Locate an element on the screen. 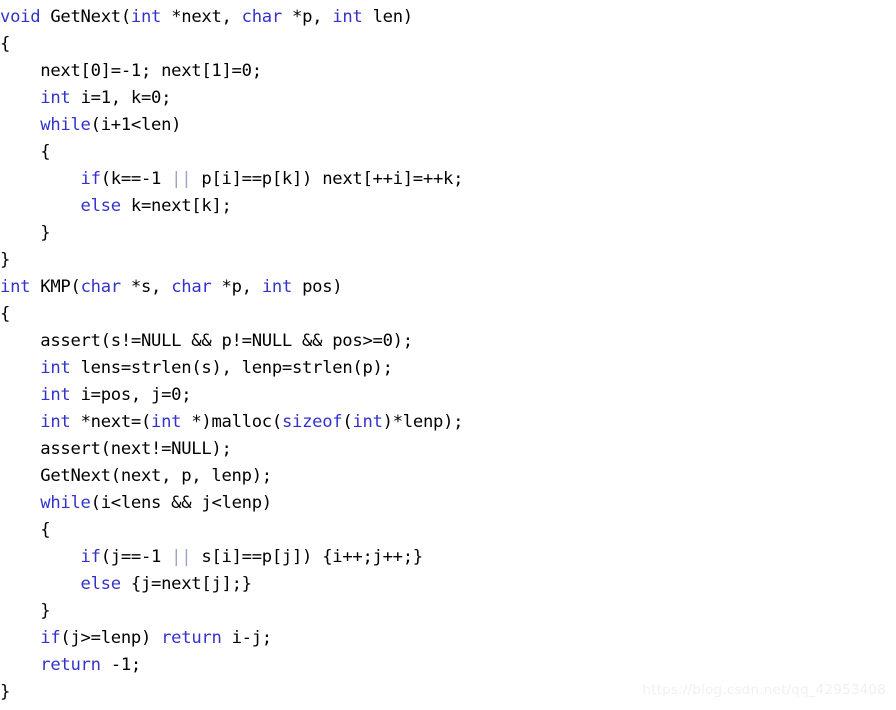 The image size is (896, 710). code-text: *next=( is located at coordinates (111, 422).